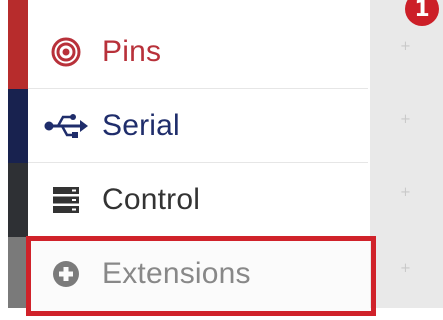 The width and height of the screenshot is (443, 320). I want to click on stripe-pins, so click(18, 44).